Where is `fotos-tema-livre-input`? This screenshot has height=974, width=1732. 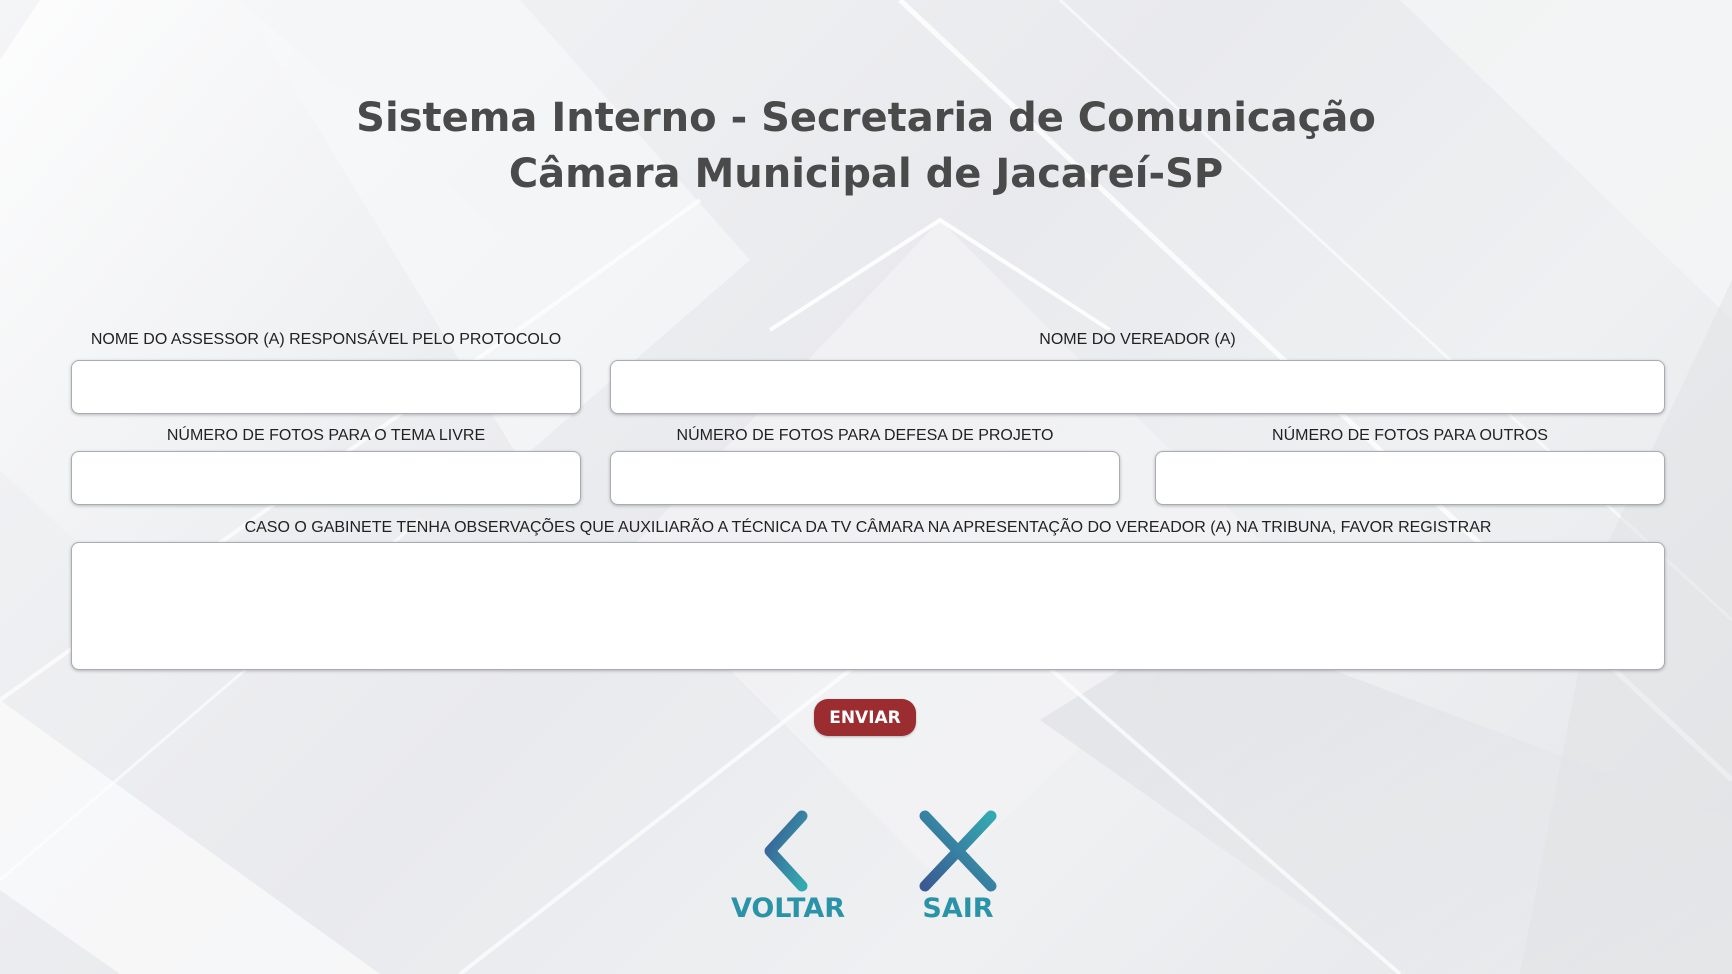 fotos-tema-livre-input is located at coordinates (326, 478).